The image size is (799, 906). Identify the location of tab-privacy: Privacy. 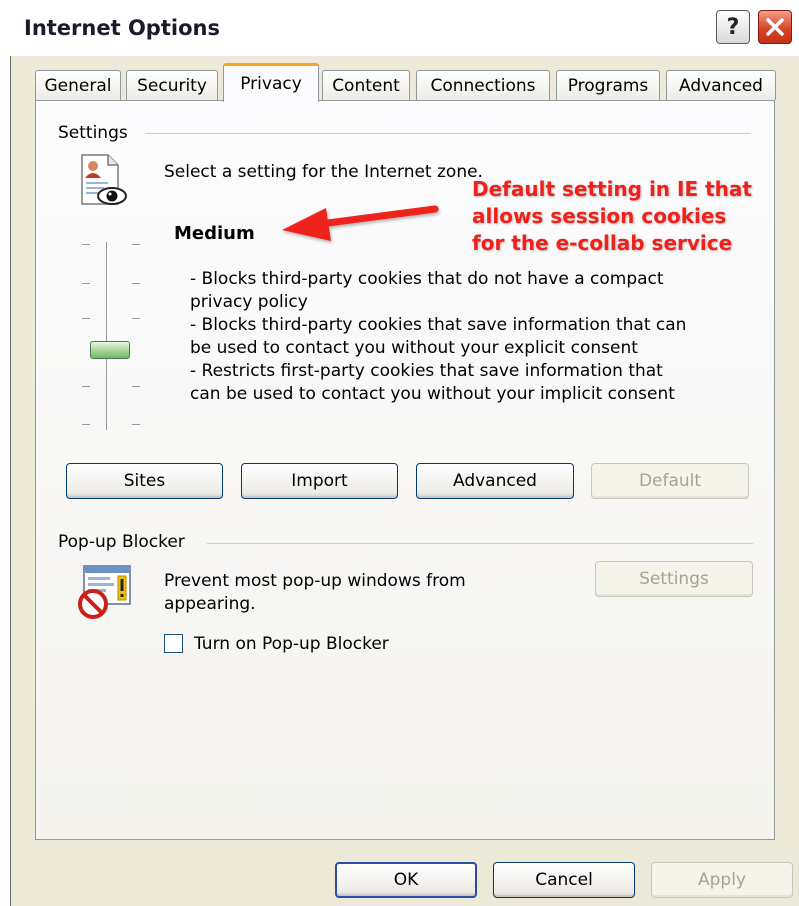
(271, 82).